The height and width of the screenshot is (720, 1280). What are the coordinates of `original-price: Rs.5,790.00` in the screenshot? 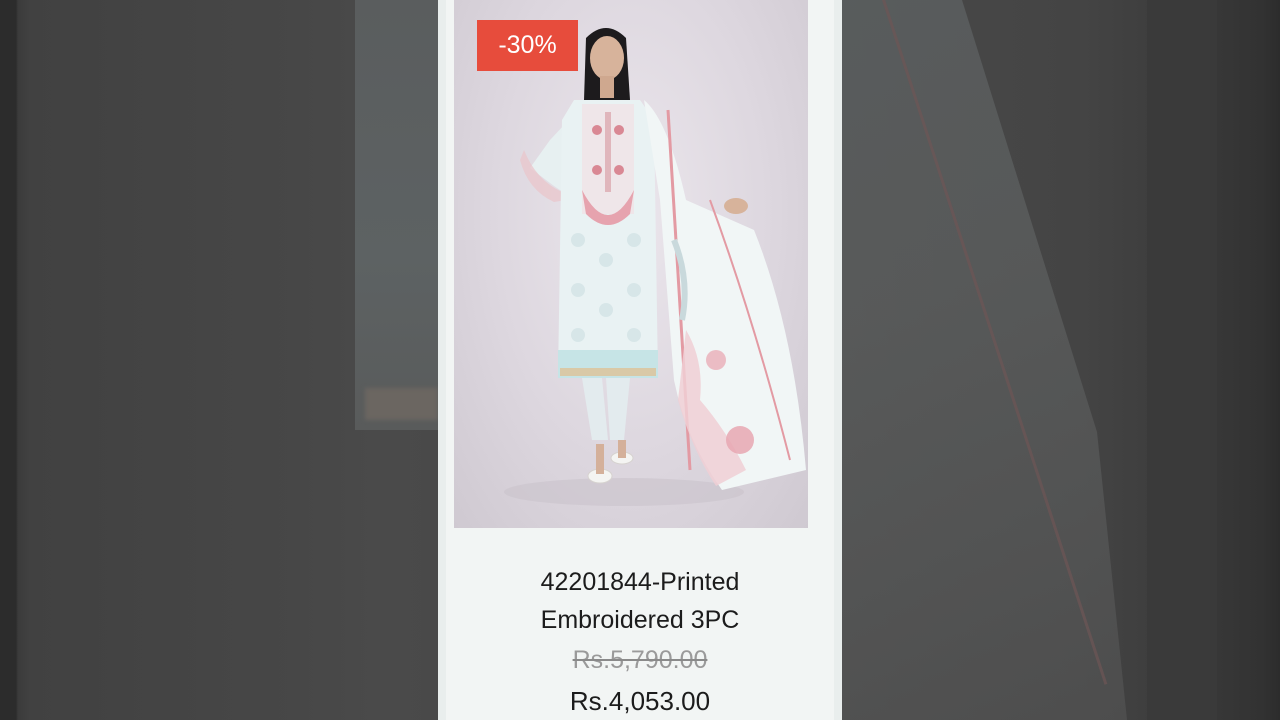 It's located at (640, 660).